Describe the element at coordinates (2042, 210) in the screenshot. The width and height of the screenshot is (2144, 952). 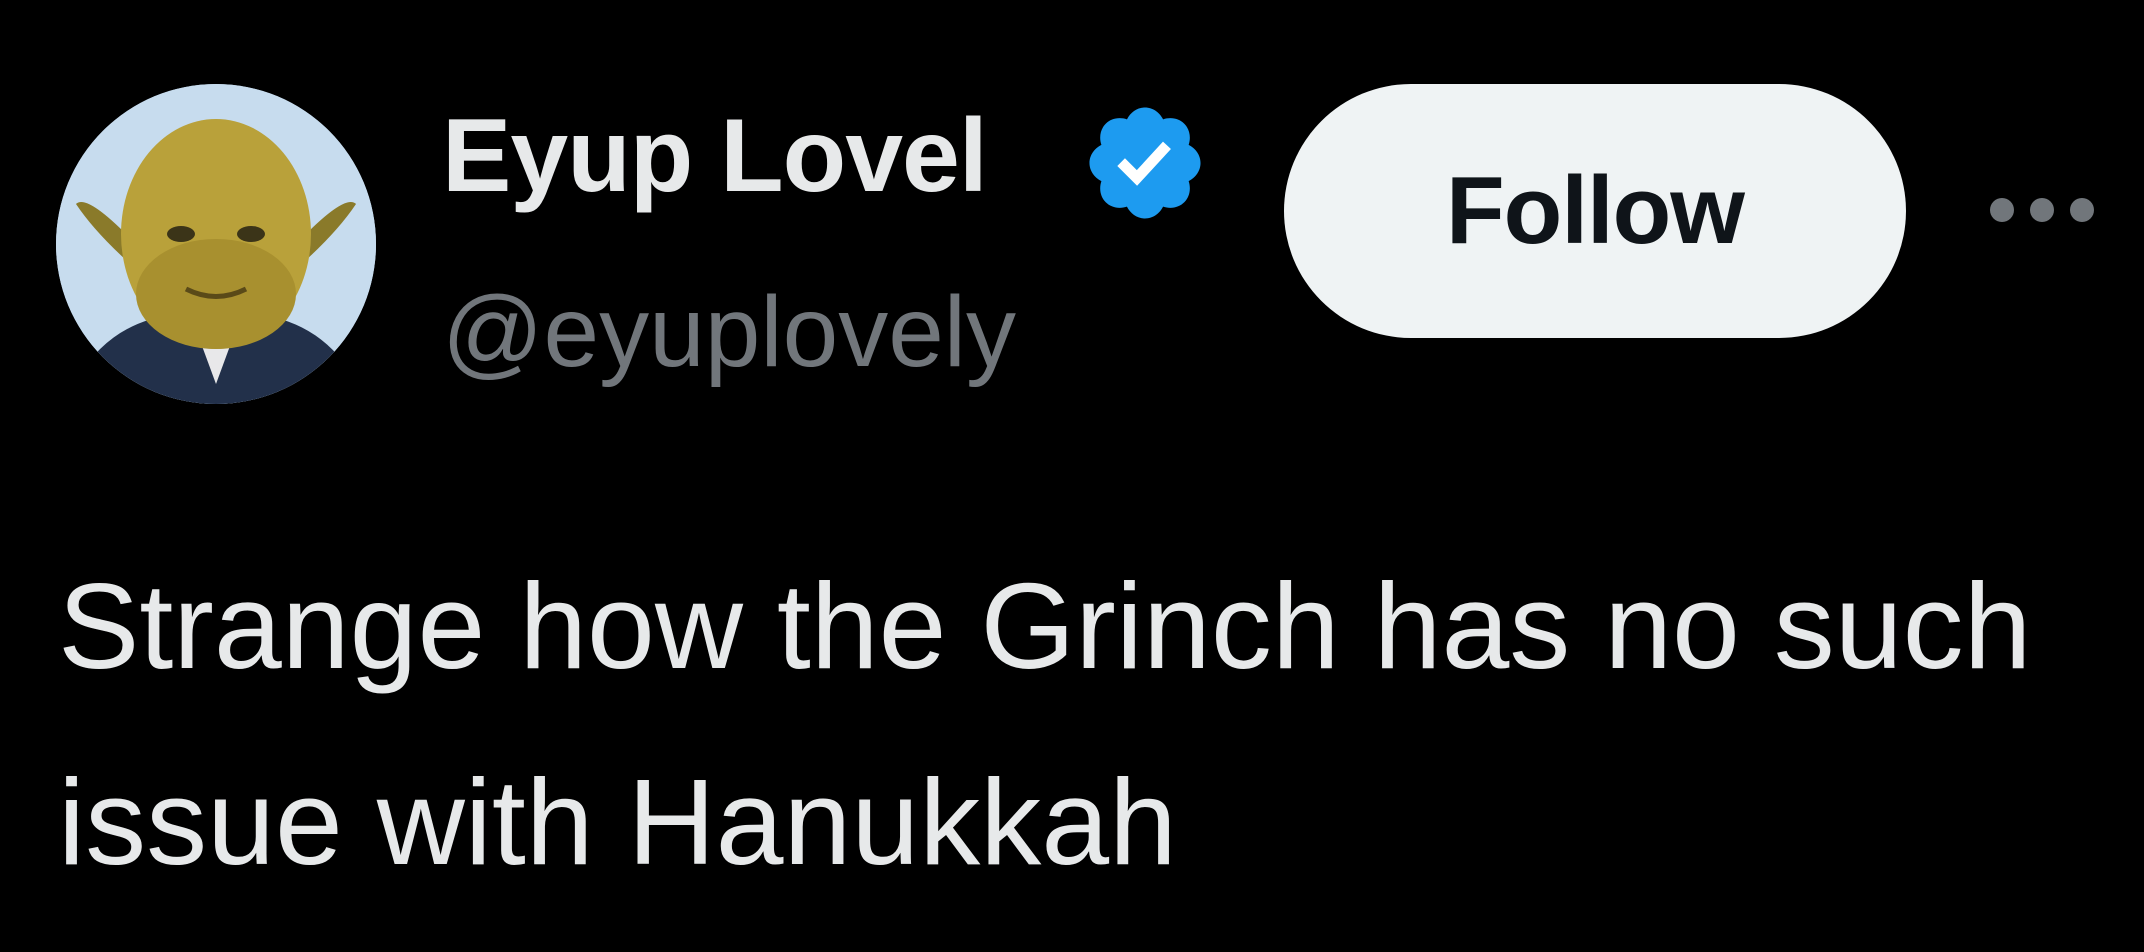
I see `more-options-icon` at that location.